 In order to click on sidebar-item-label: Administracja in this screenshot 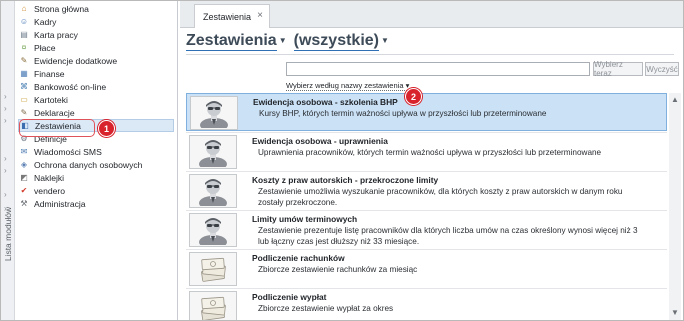, I will do `click(60, 203)`.